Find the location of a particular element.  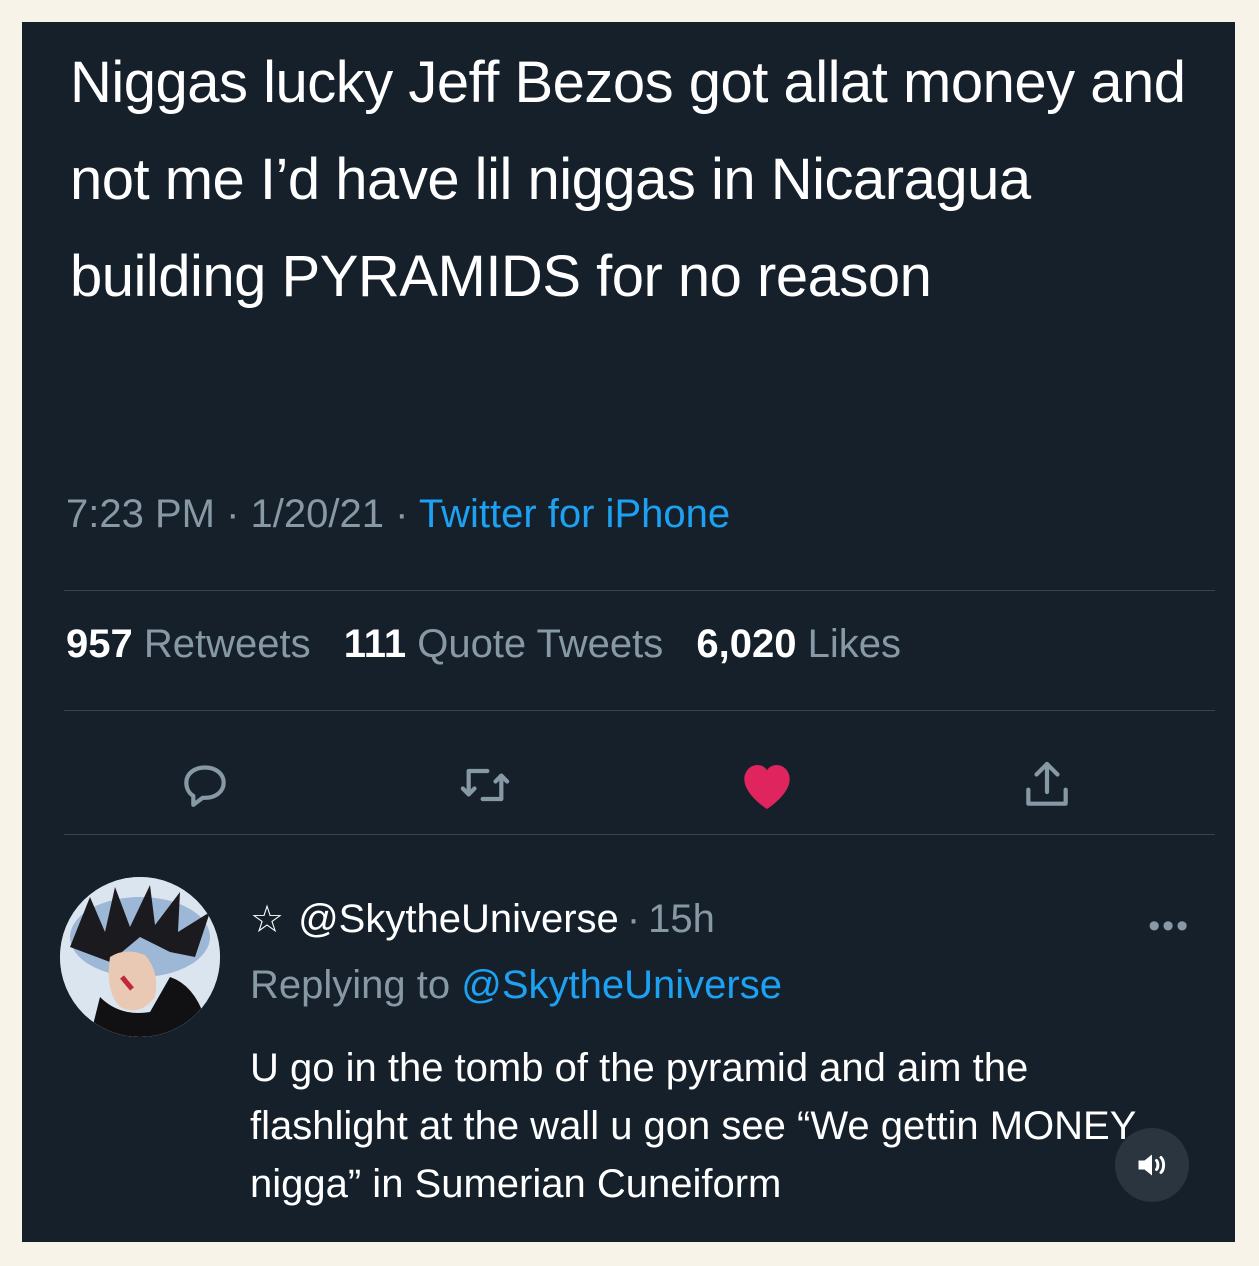

retweet-icon is located at coordinates (485, 785).